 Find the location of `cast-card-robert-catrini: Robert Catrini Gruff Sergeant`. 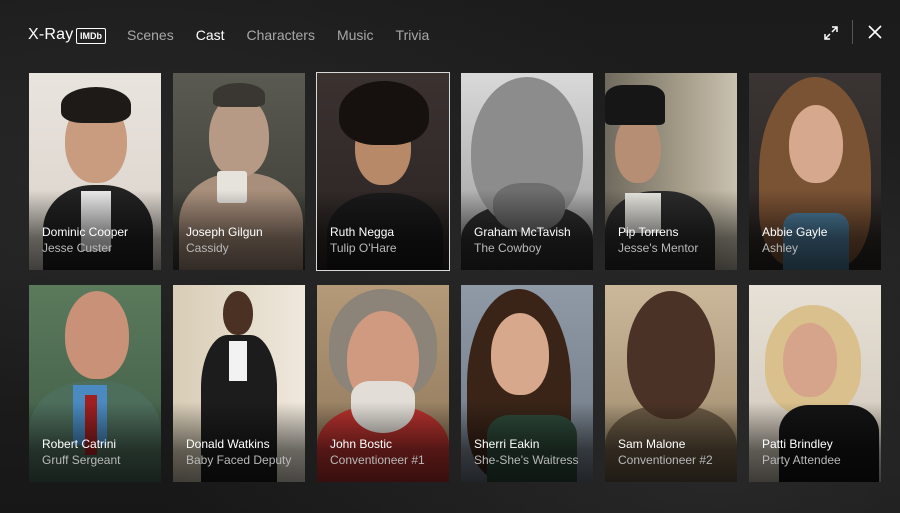

cast-card-robert-catrini: Robert Catrini Gruff Sergeant is located at coordinates (95, 383).